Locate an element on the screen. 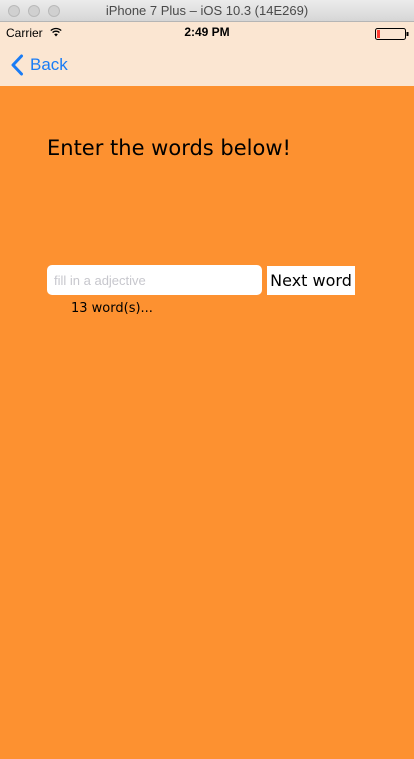 This screenshot has height=759, width=414. back-button-label: Back is located at coordinates (49, 64).